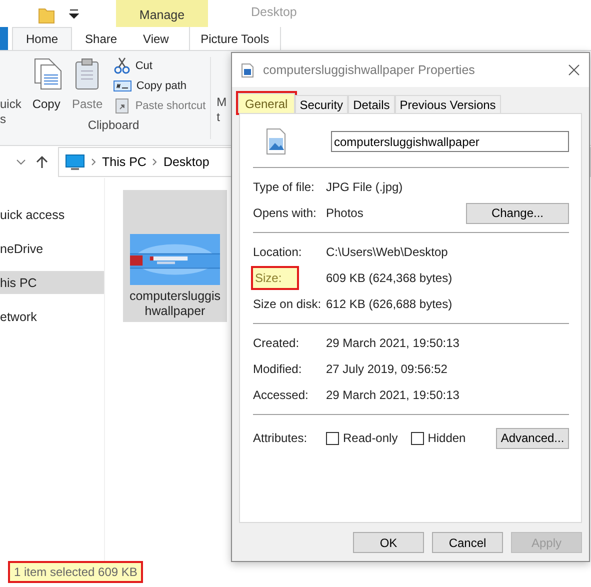 The width and height of the screenshot is (591, 587). What do you see at coordinates (74, 14) in the screenshot?
I see `caret-icon` at bounding box center [74, 14].